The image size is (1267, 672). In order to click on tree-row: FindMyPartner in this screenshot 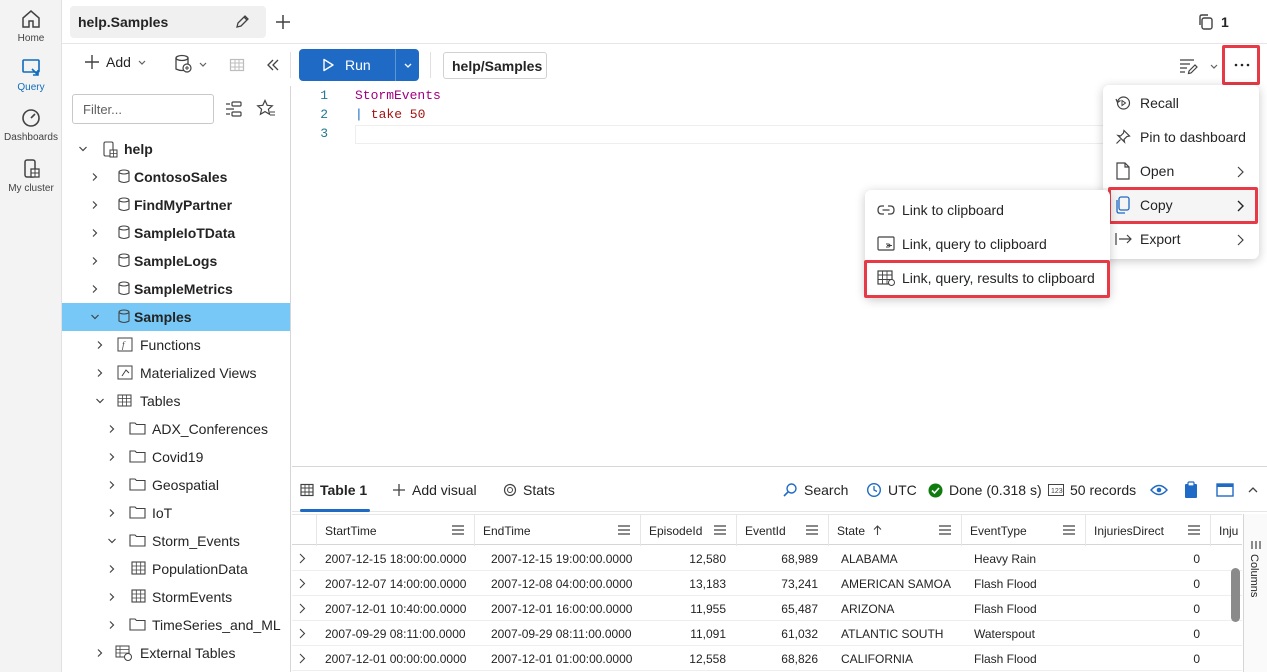, I will do `click(176, 205)`.